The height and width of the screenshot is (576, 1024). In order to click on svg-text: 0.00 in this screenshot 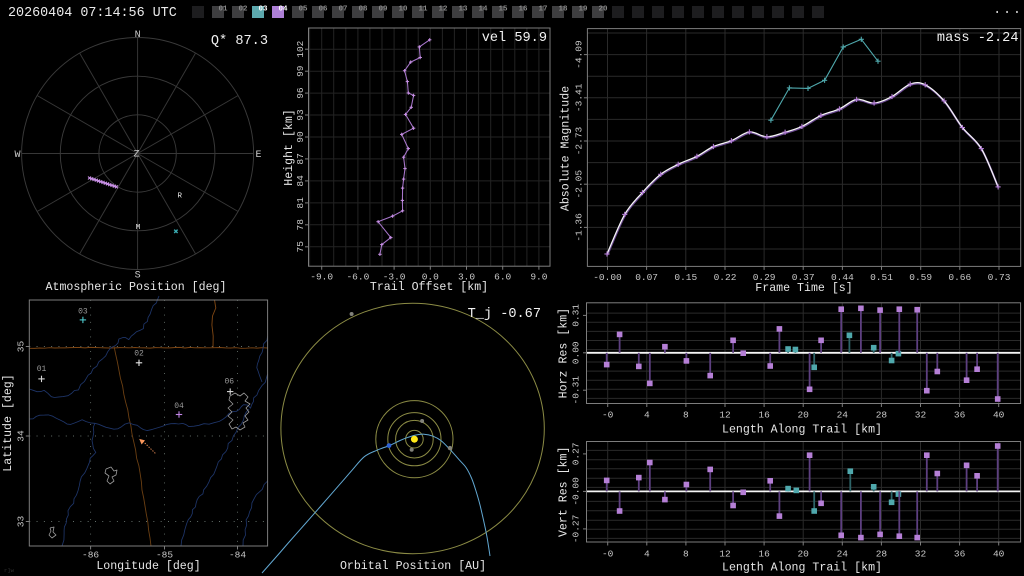, I will do `click(576, 352)`.